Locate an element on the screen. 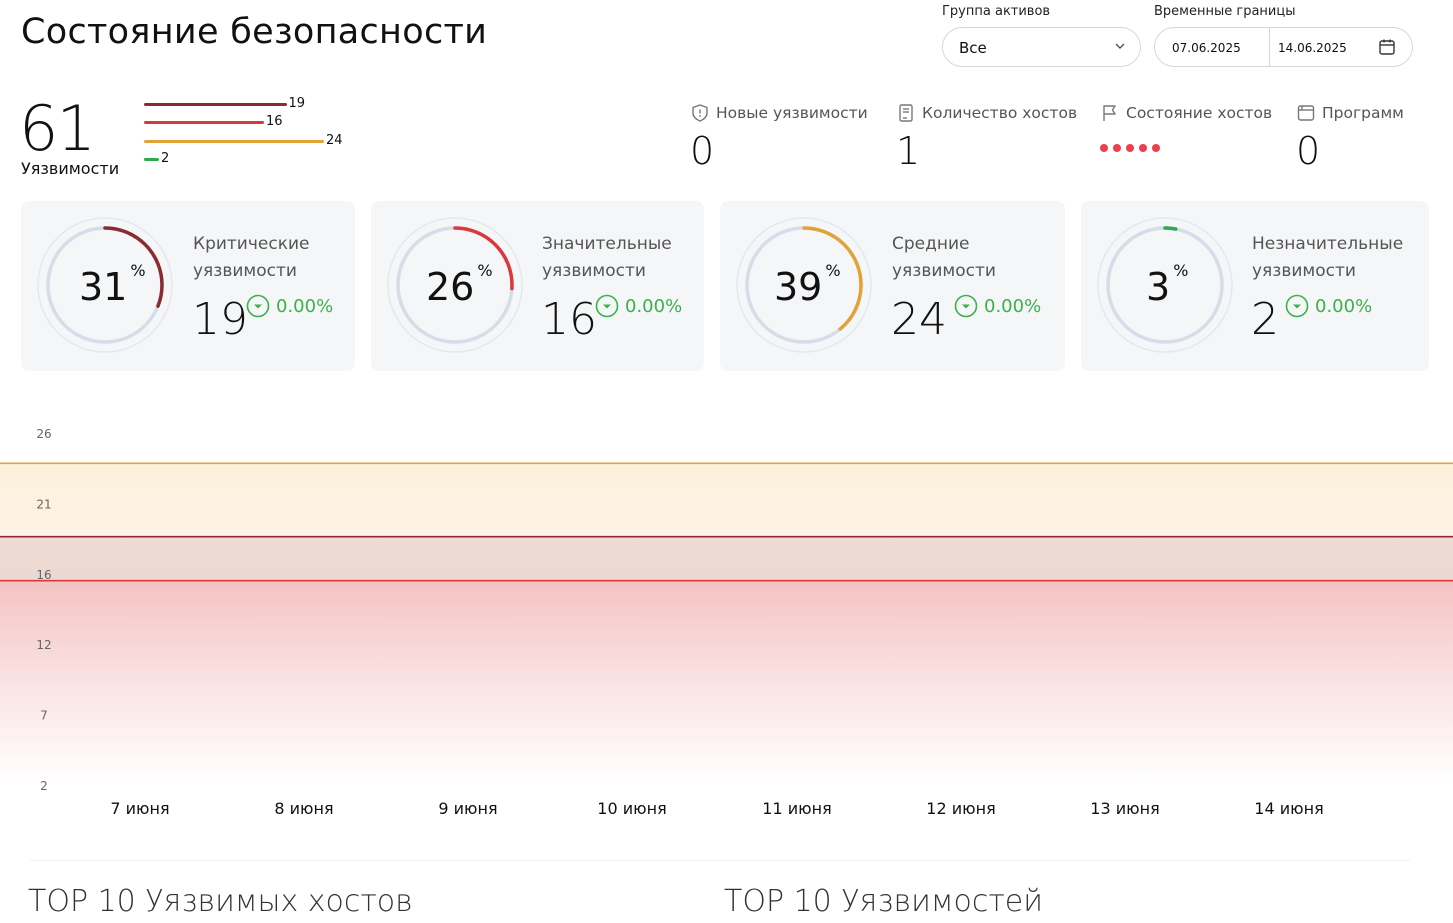 The width and height of the screenshot is (1453, 923). date-range-picker: 07.06.2025 14.06.2025 is located at coordinates (1283, 47).